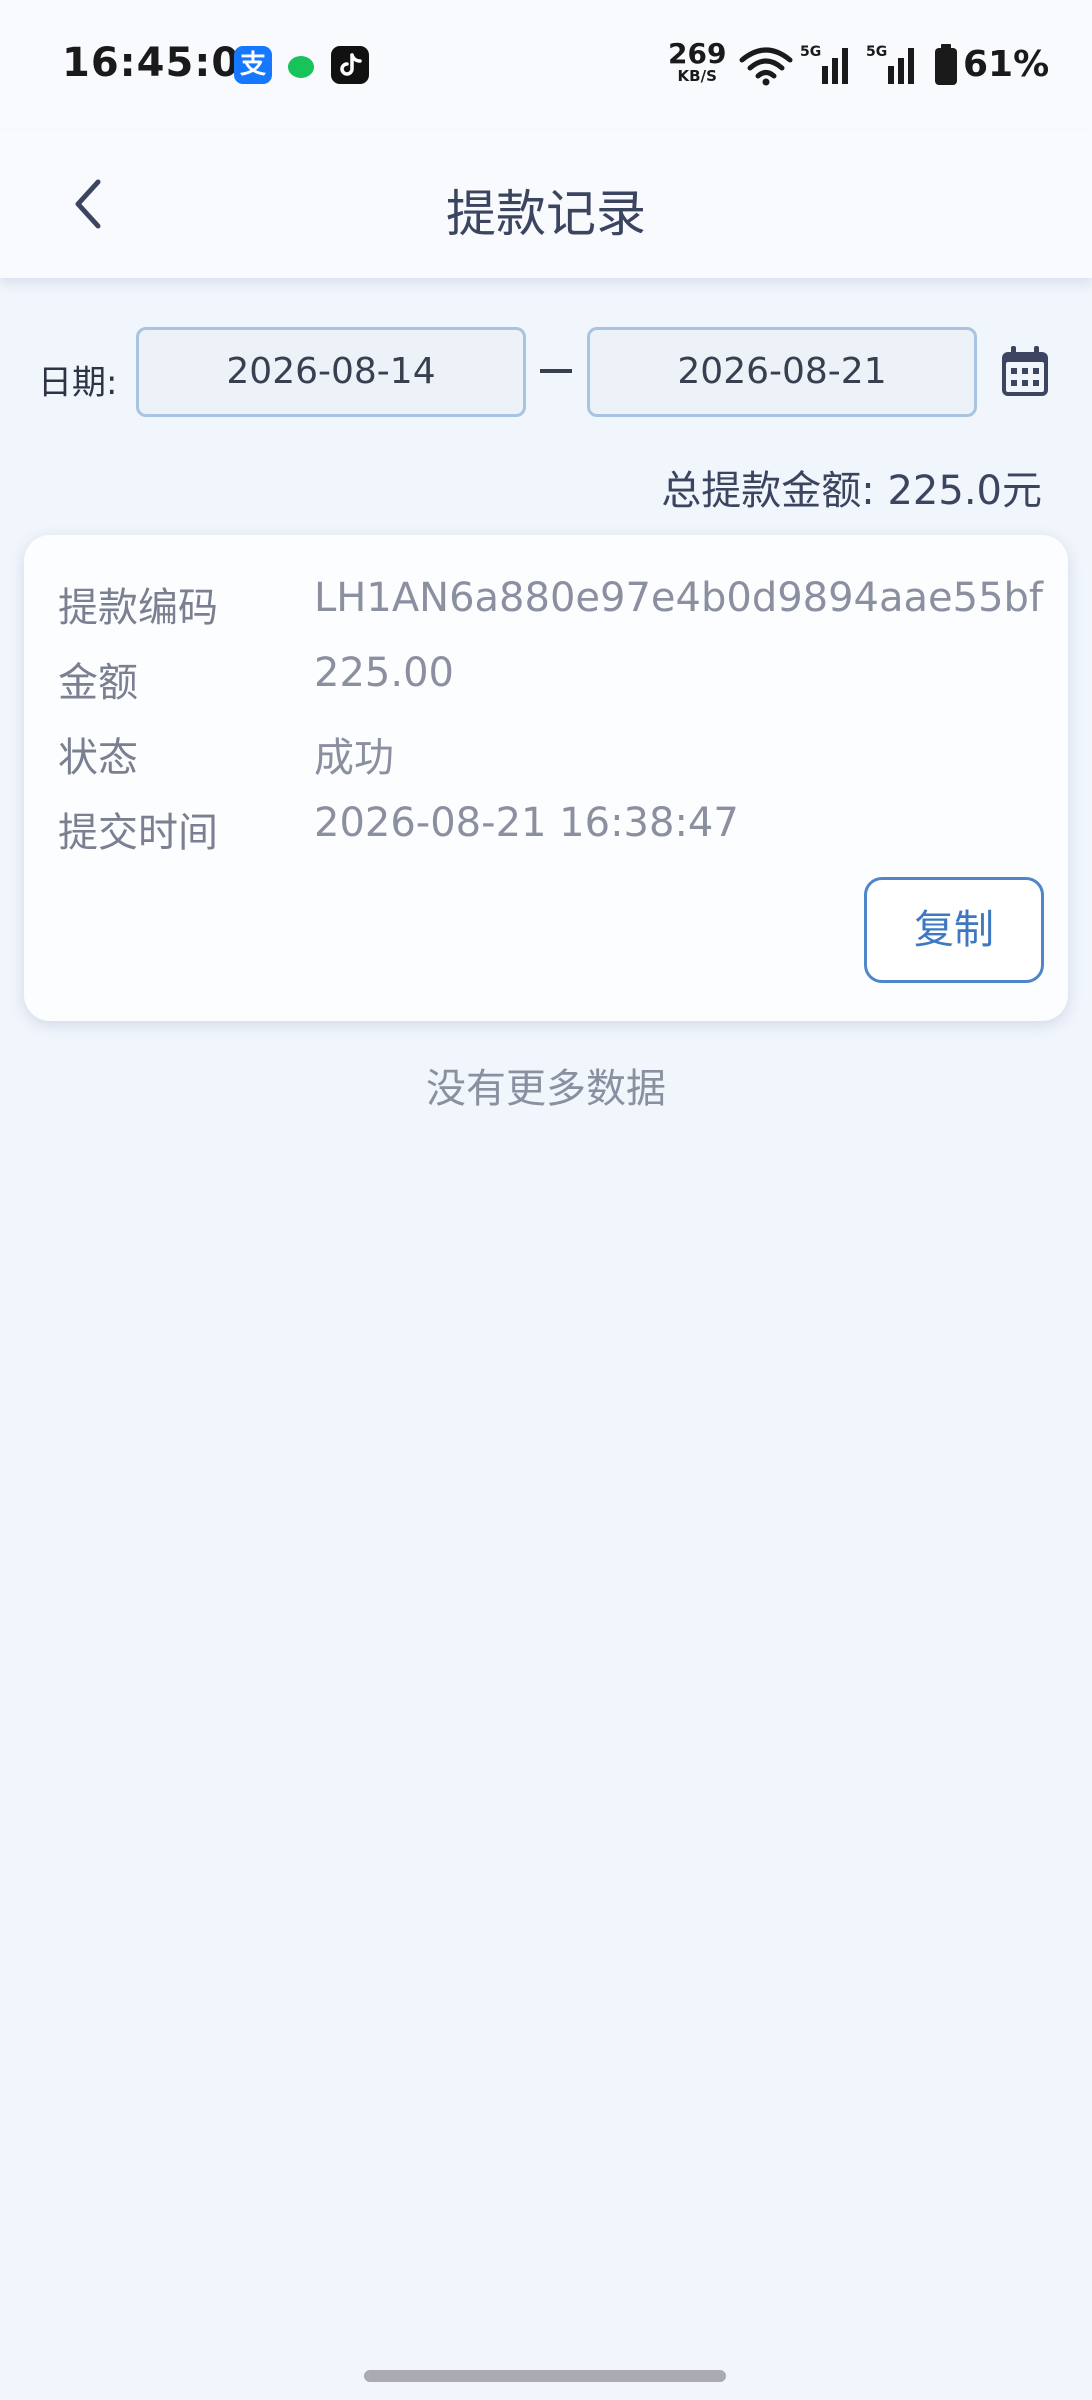 This screenshot has height=2400, width=1092. Describe the element at coordinates (546, 1089) in the screenshot. I see `no-more-data-text: 没有更多数据` at that location.